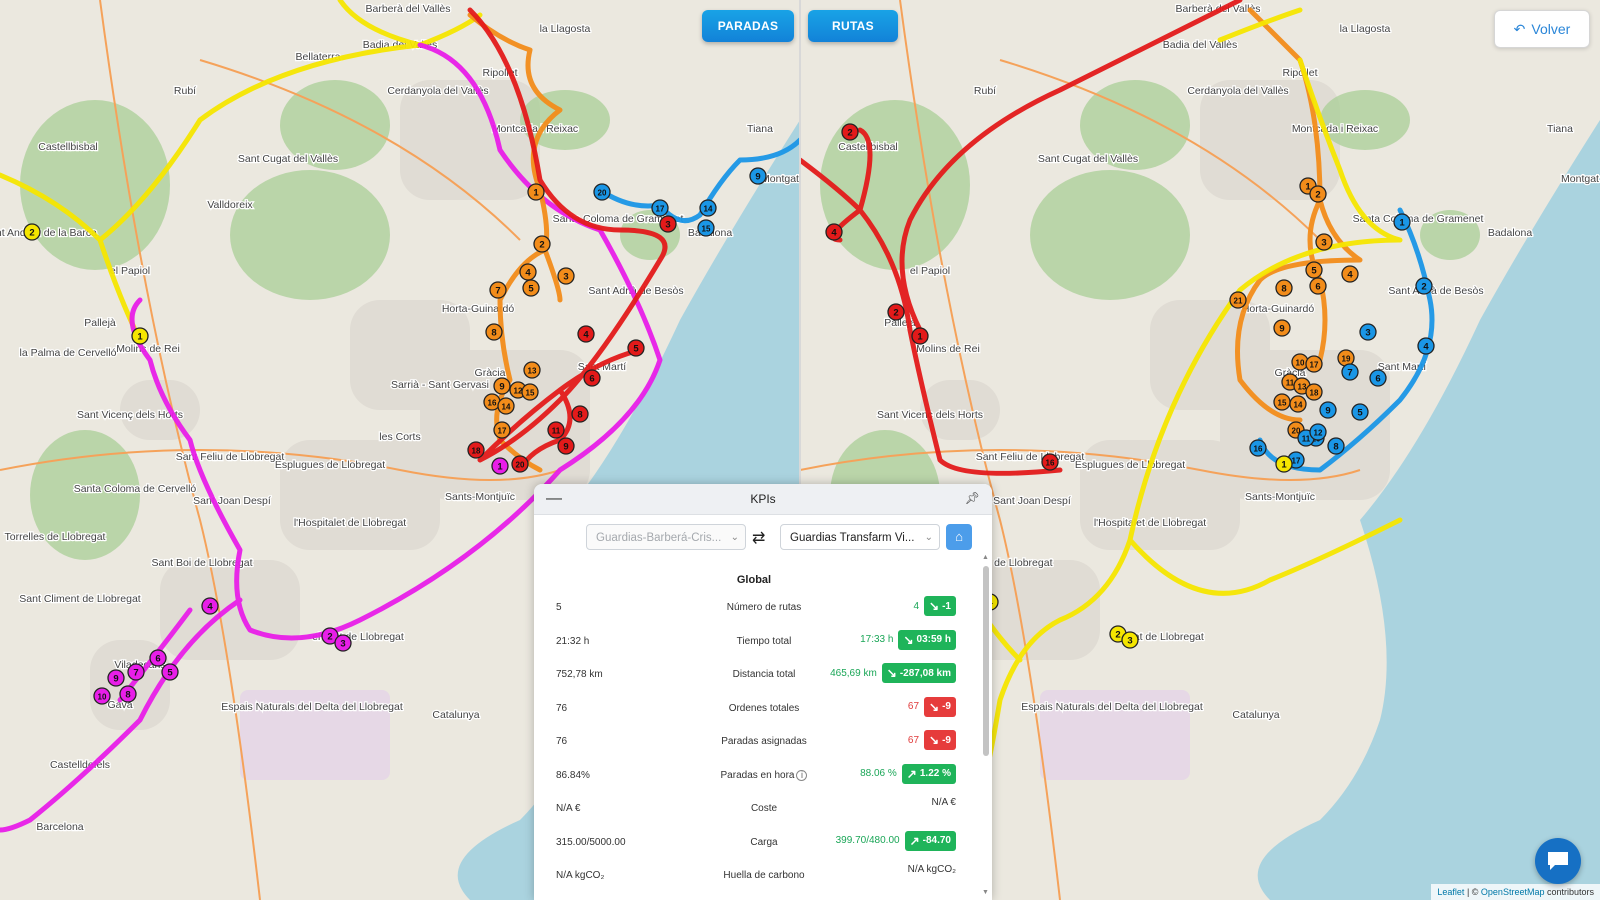 The height and width of the screenshot is (900, 1600). Describe the element at coordinates (1558, 861) in the screenshot. I see `chat-icon` at that location.